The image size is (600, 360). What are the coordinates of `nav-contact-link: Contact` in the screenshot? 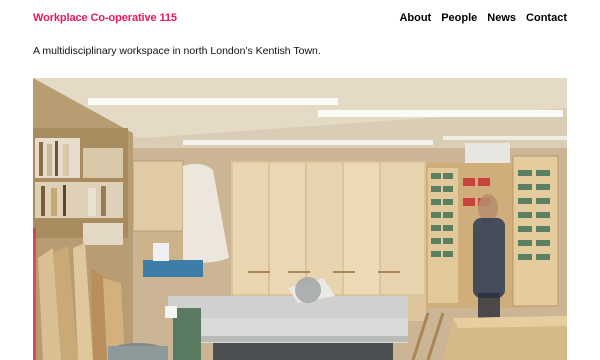 It's located at (546, 18).